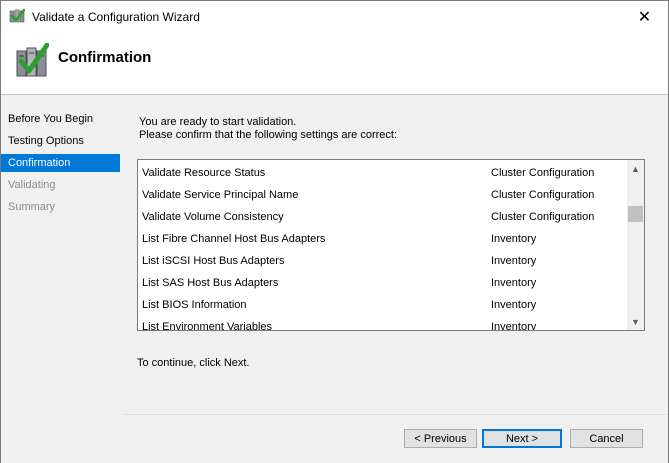 This screenshot has height=463, width=669. I want to click on close-button: ✕, so click(644, 16).